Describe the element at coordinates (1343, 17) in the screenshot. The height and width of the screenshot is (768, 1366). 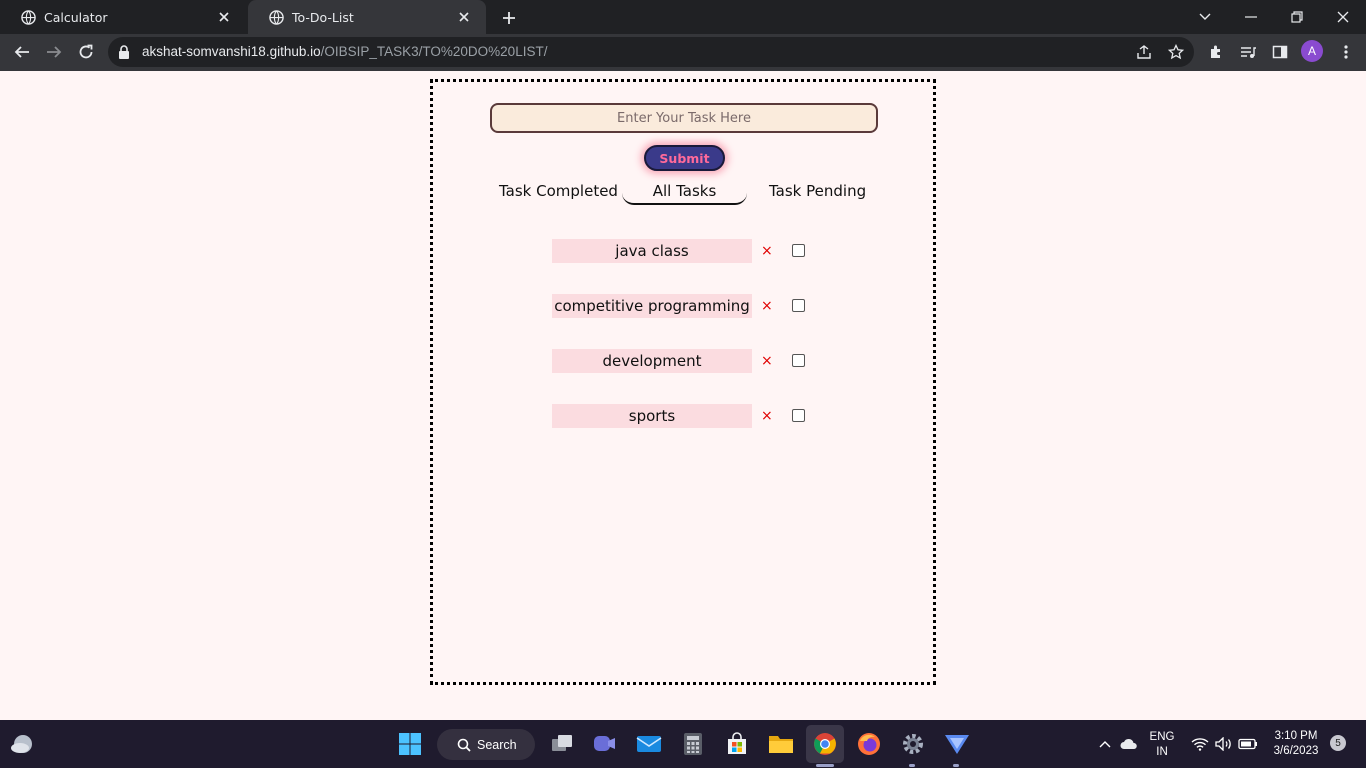
I see `close-window-icon` at that location.